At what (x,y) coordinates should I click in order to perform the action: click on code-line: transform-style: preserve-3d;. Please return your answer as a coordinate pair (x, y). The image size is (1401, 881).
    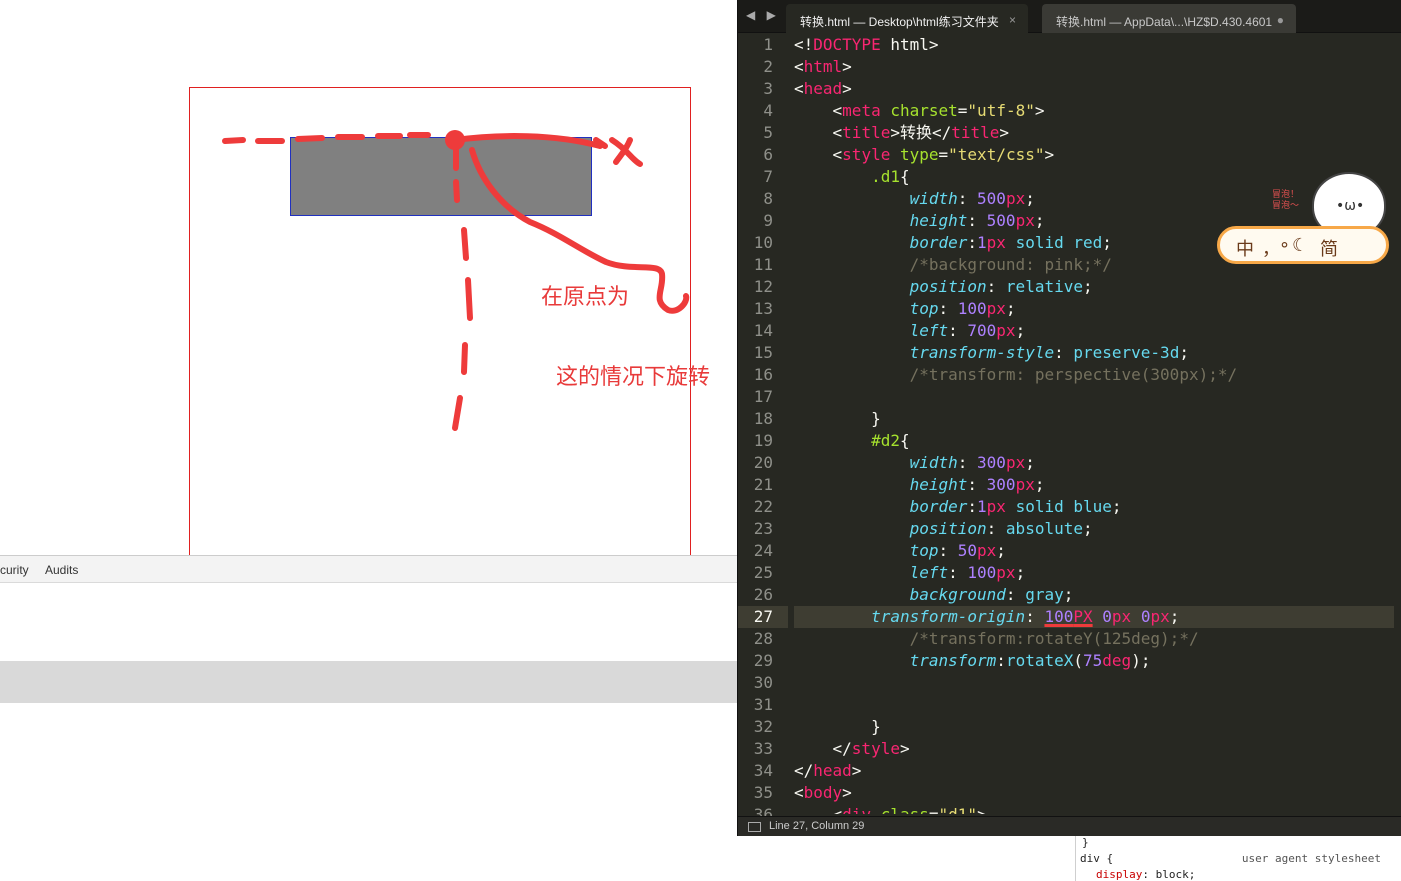
    Looking at the image, I should click on (1049, 352).